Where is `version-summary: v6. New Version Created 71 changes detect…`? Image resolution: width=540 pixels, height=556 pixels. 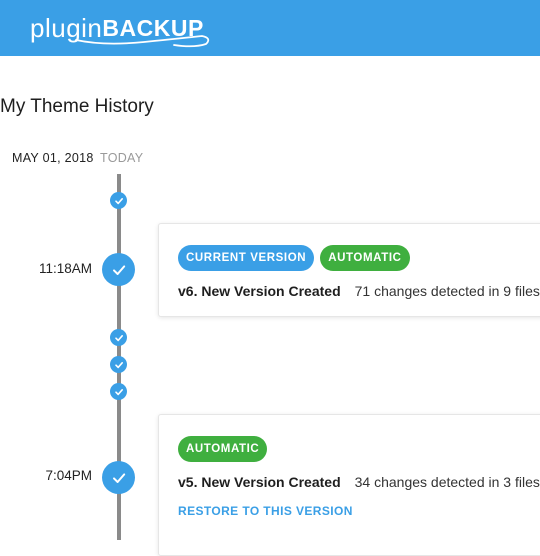 version-summary: v6. New Version Created 71 changes detect… is located at coordinates (359, 291).